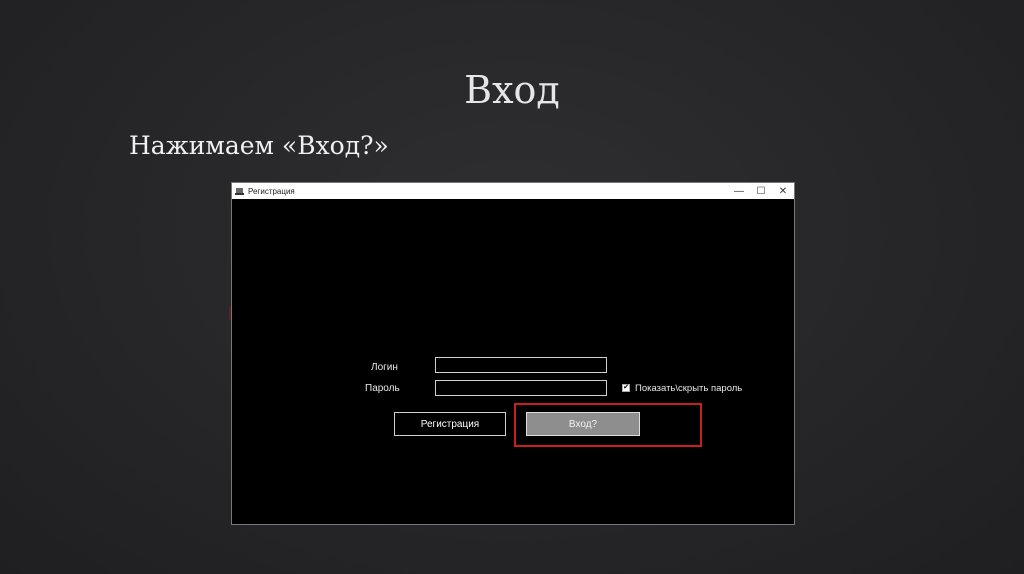 The height and width of the screenshot is (574, 1024). Describe the element at coordinates (450, 424) in the screenshot. I see `register-button: Регистрация` at that location.